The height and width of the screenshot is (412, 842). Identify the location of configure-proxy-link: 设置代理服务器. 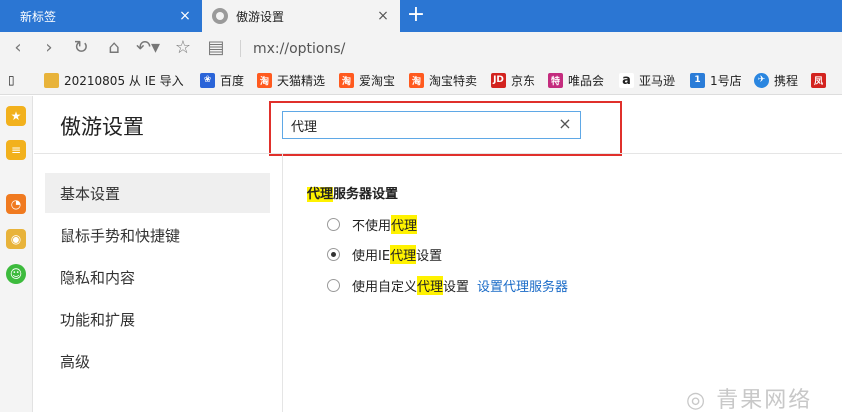
(522, 285).